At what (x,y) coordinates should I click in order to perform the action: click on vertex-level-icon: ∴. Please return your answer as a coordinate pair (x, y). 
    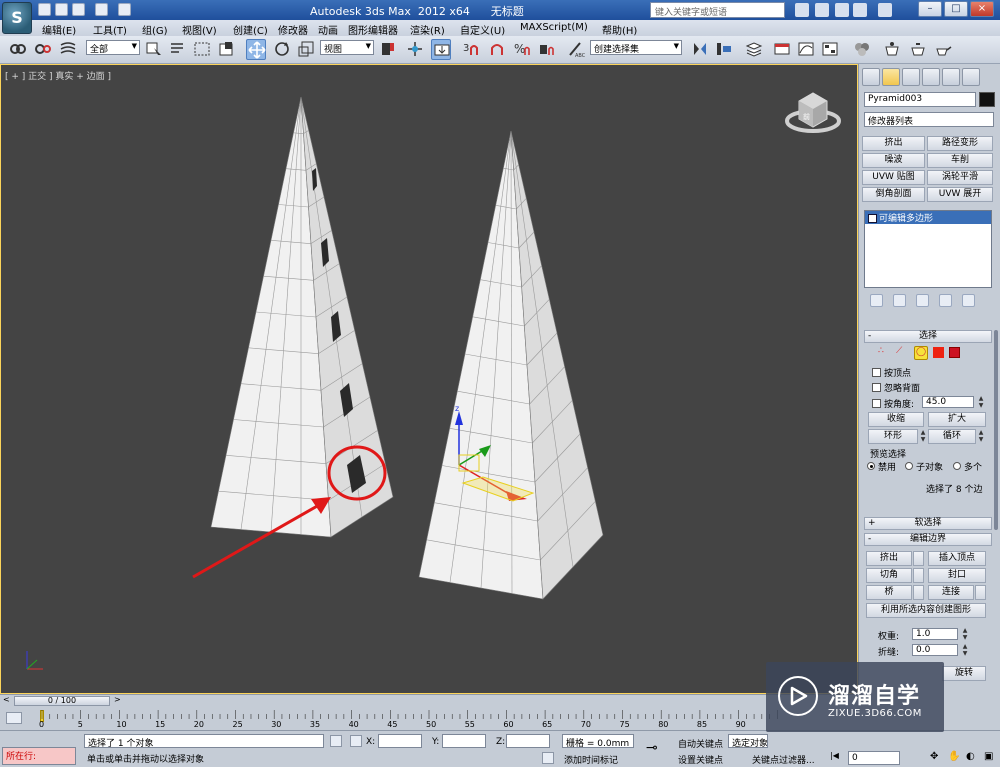
    Looking at the image, I should click on (884, 352).